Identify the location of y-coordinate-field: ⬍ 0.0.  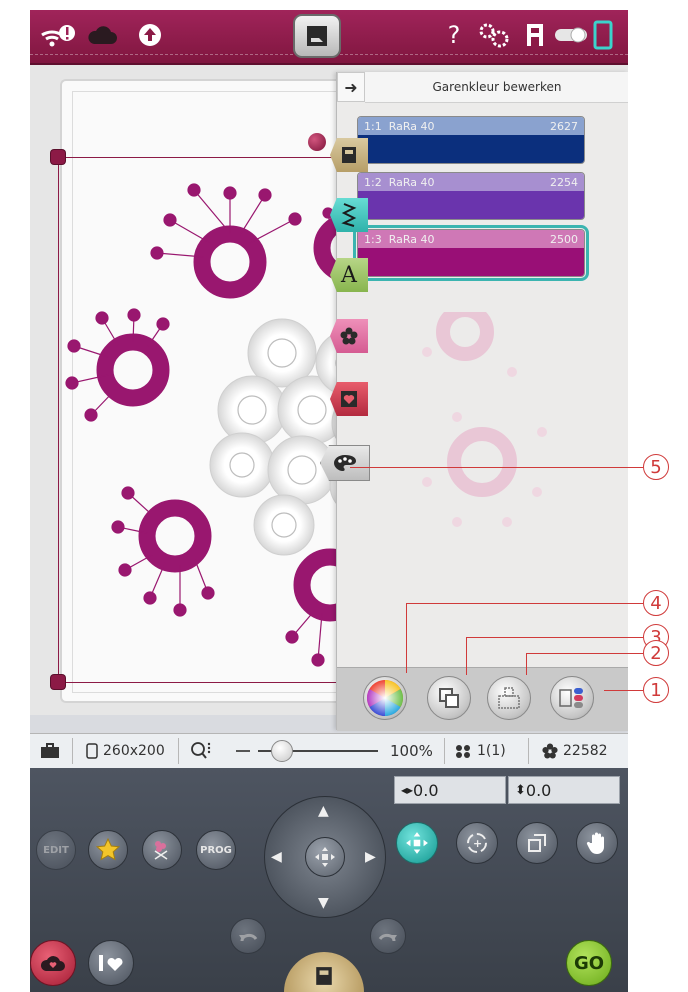
(564, 790).